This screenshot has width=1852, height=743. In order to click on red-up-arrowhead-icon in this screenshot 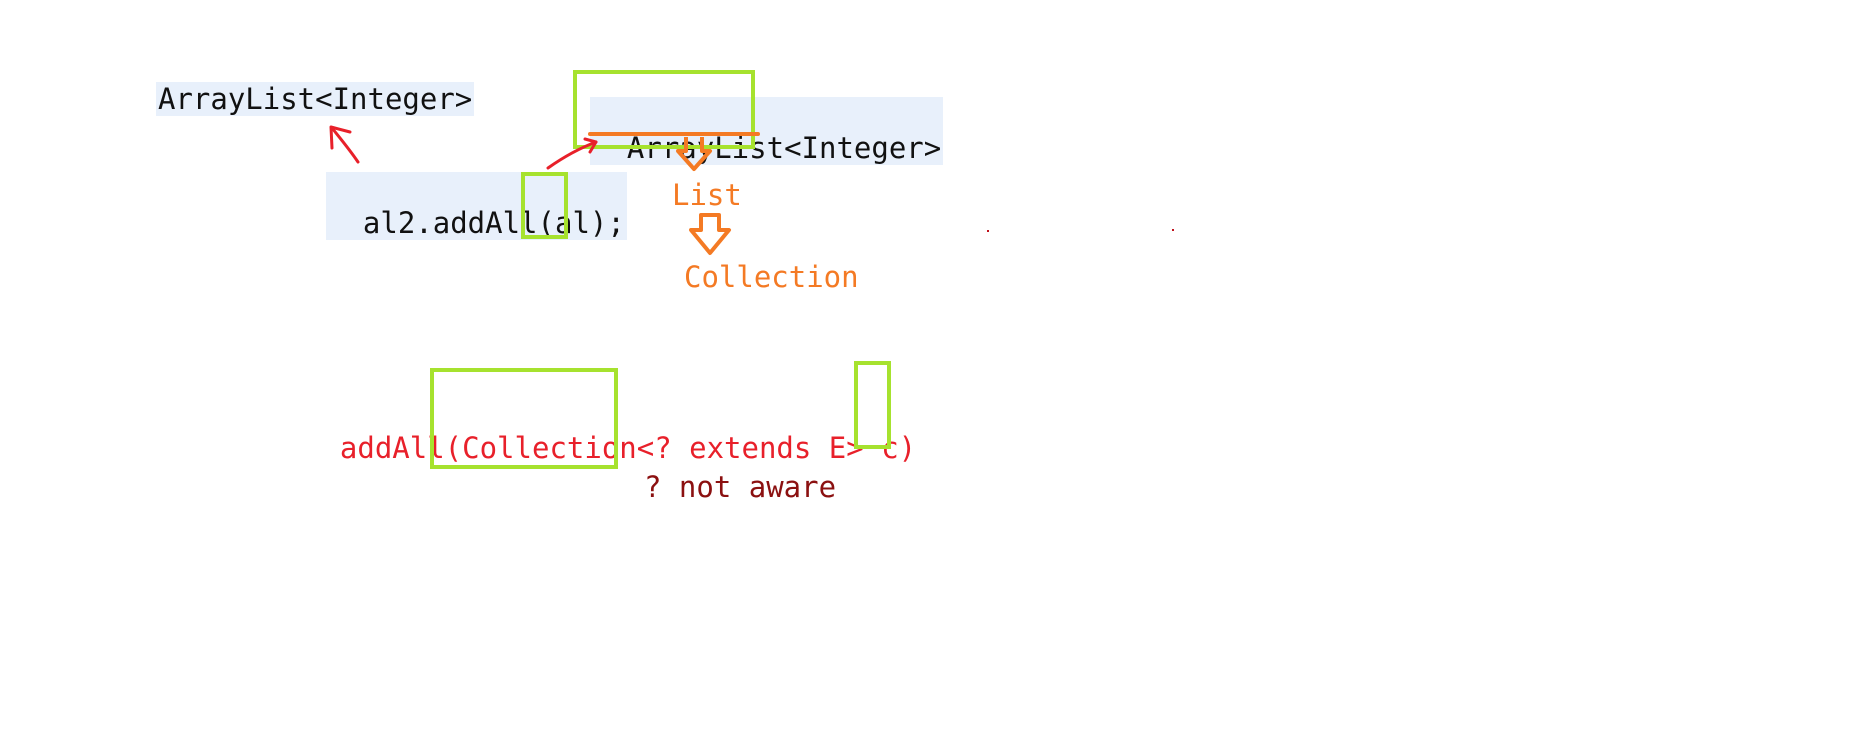, I will do `click(340, 137)`.